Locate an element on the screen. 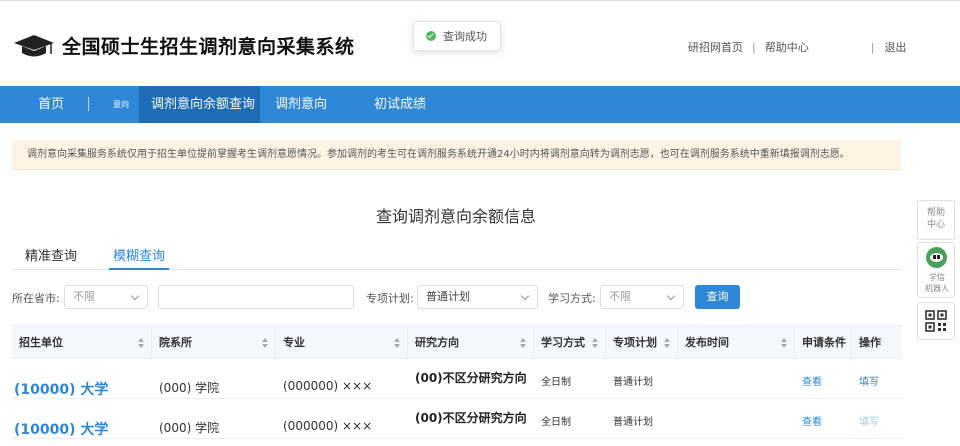 This screenshot has height=446, width=960. graduation-cap-icon is located at coordinates (34, 46).